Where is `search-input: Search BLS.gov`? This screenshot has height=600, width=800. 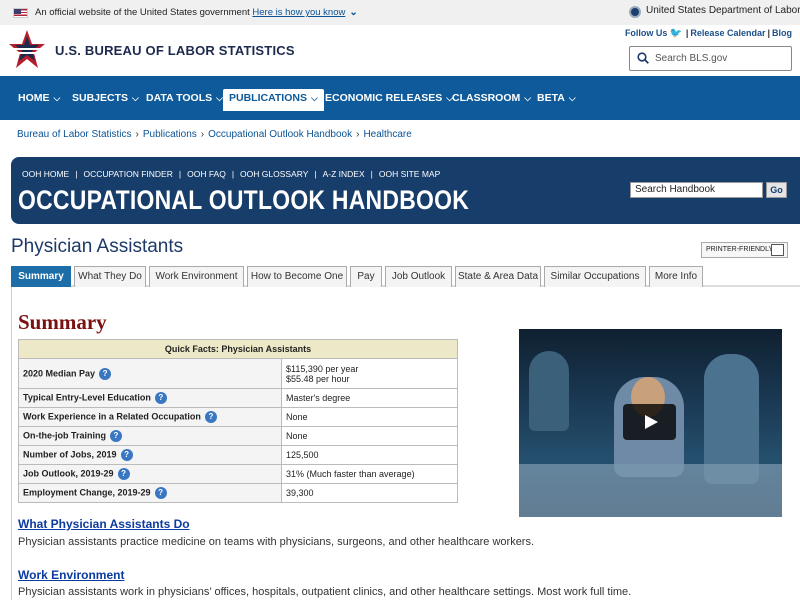 search-input: Search BLS.gov is located at coordinates (710, 58).